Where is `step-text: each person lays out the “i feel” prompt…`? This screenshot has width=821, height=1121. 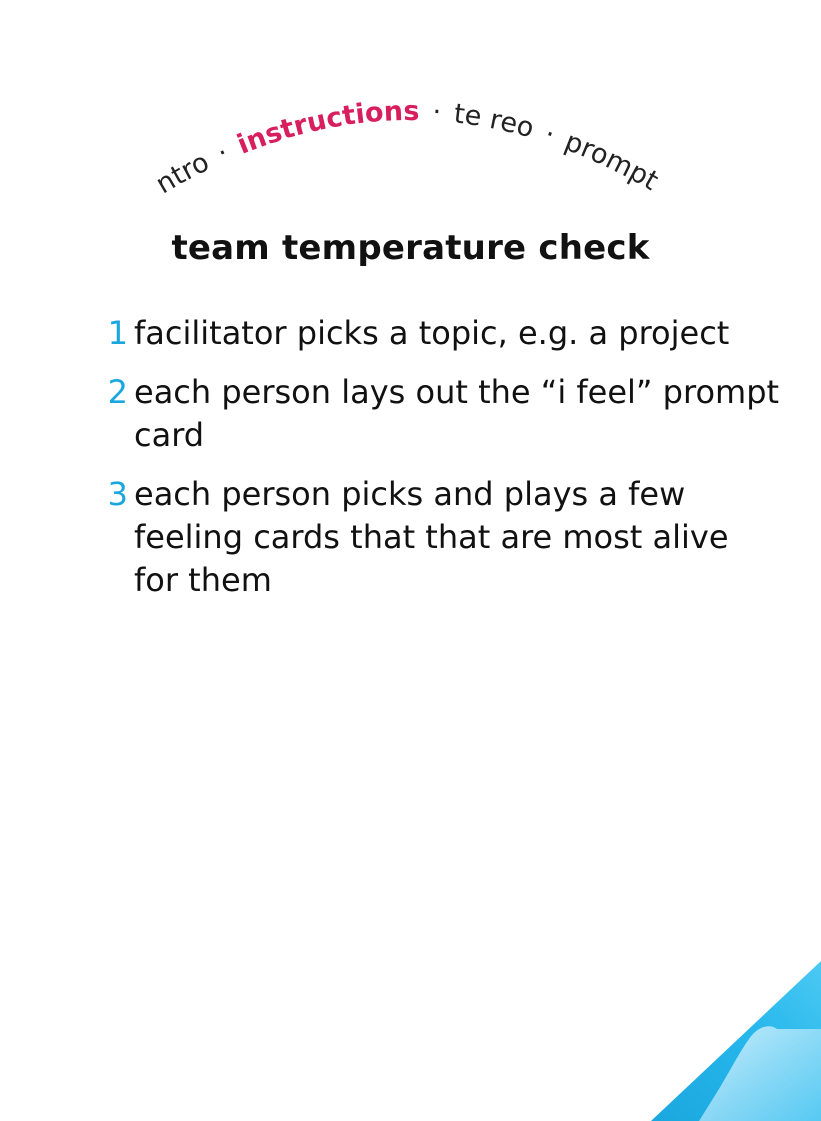 step-text: each person lays out the “i feel” prompt… is located at coordinates (457, 413).